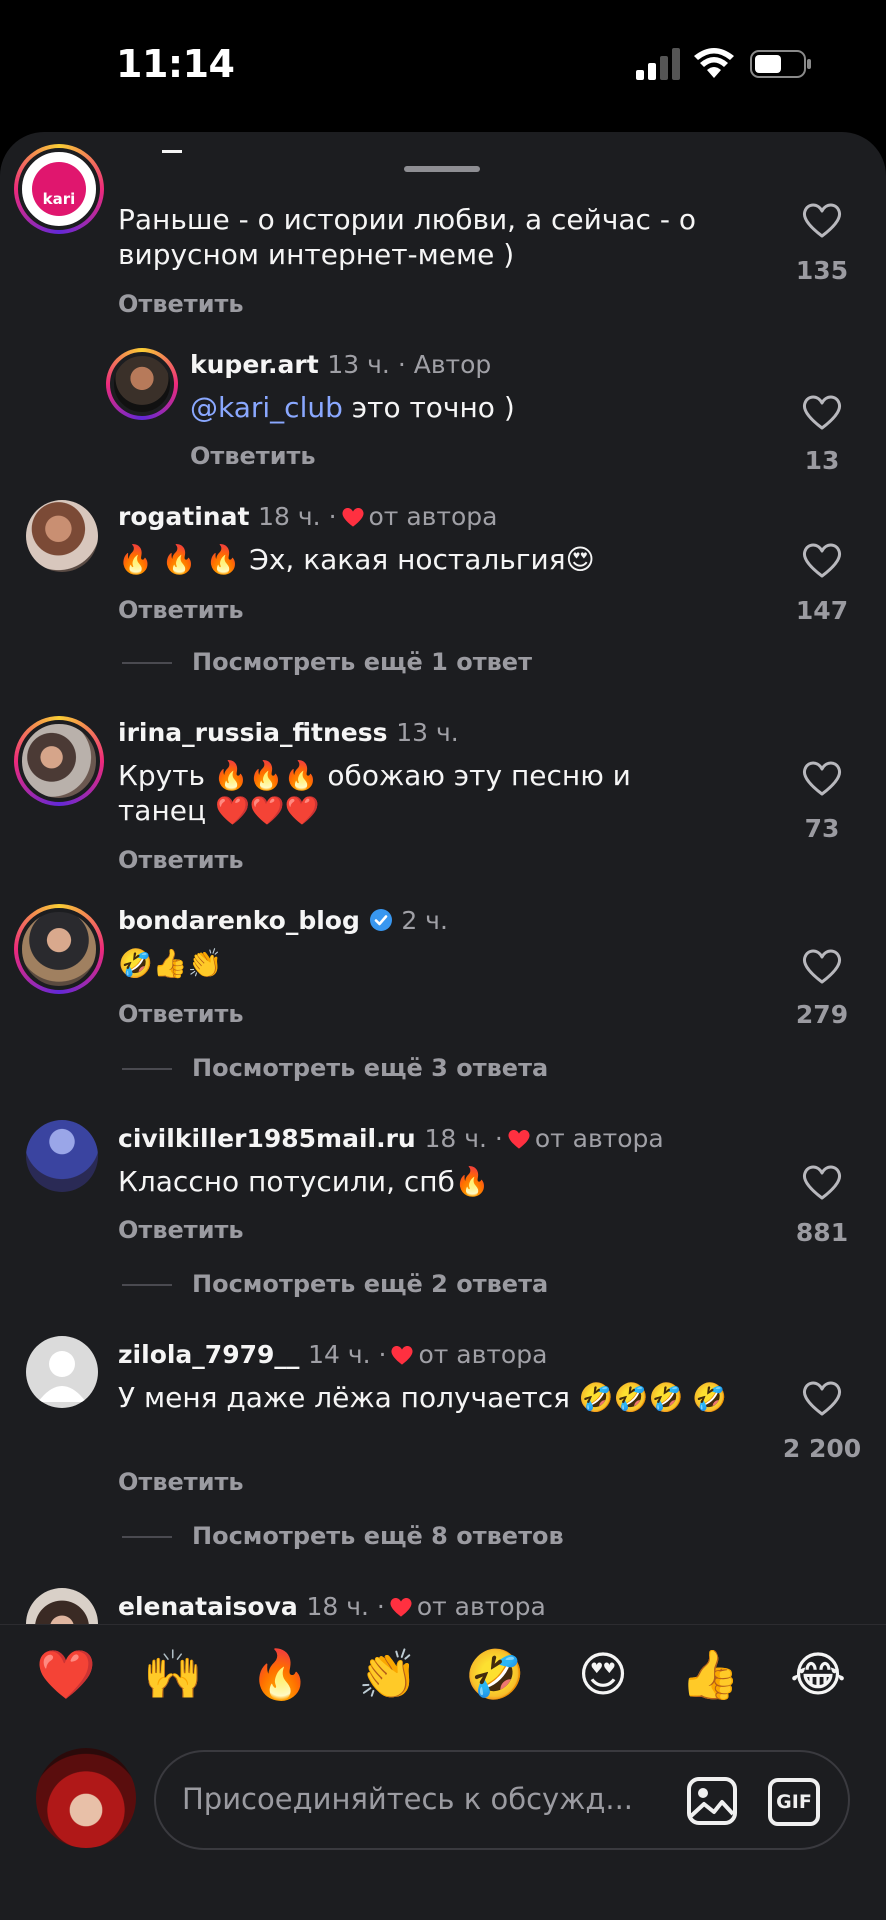 This screenshot has height=1920, width=886. I want to click on like-count: 881, so click(822, 1232).